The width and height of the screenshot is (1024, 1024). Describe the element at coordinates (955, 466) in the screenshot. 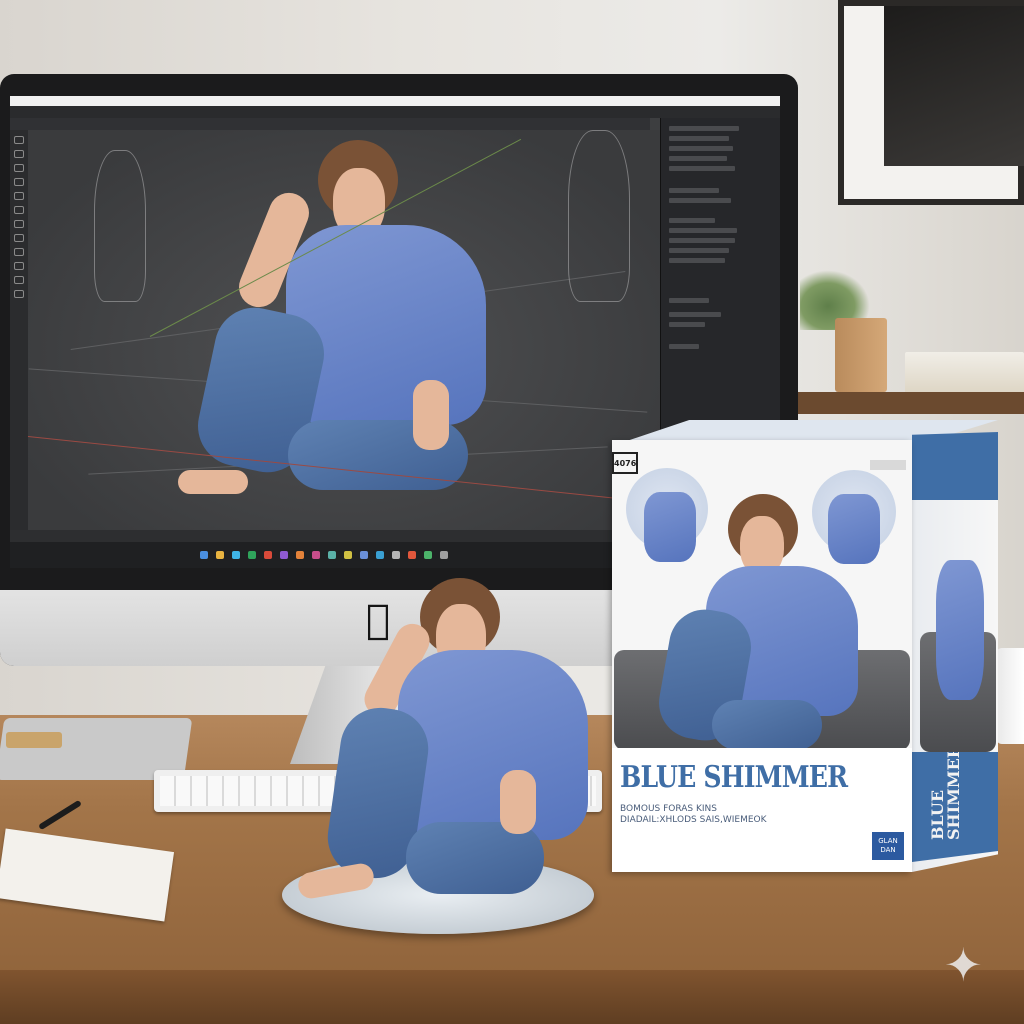

I see `box-side-band-top` at that location.